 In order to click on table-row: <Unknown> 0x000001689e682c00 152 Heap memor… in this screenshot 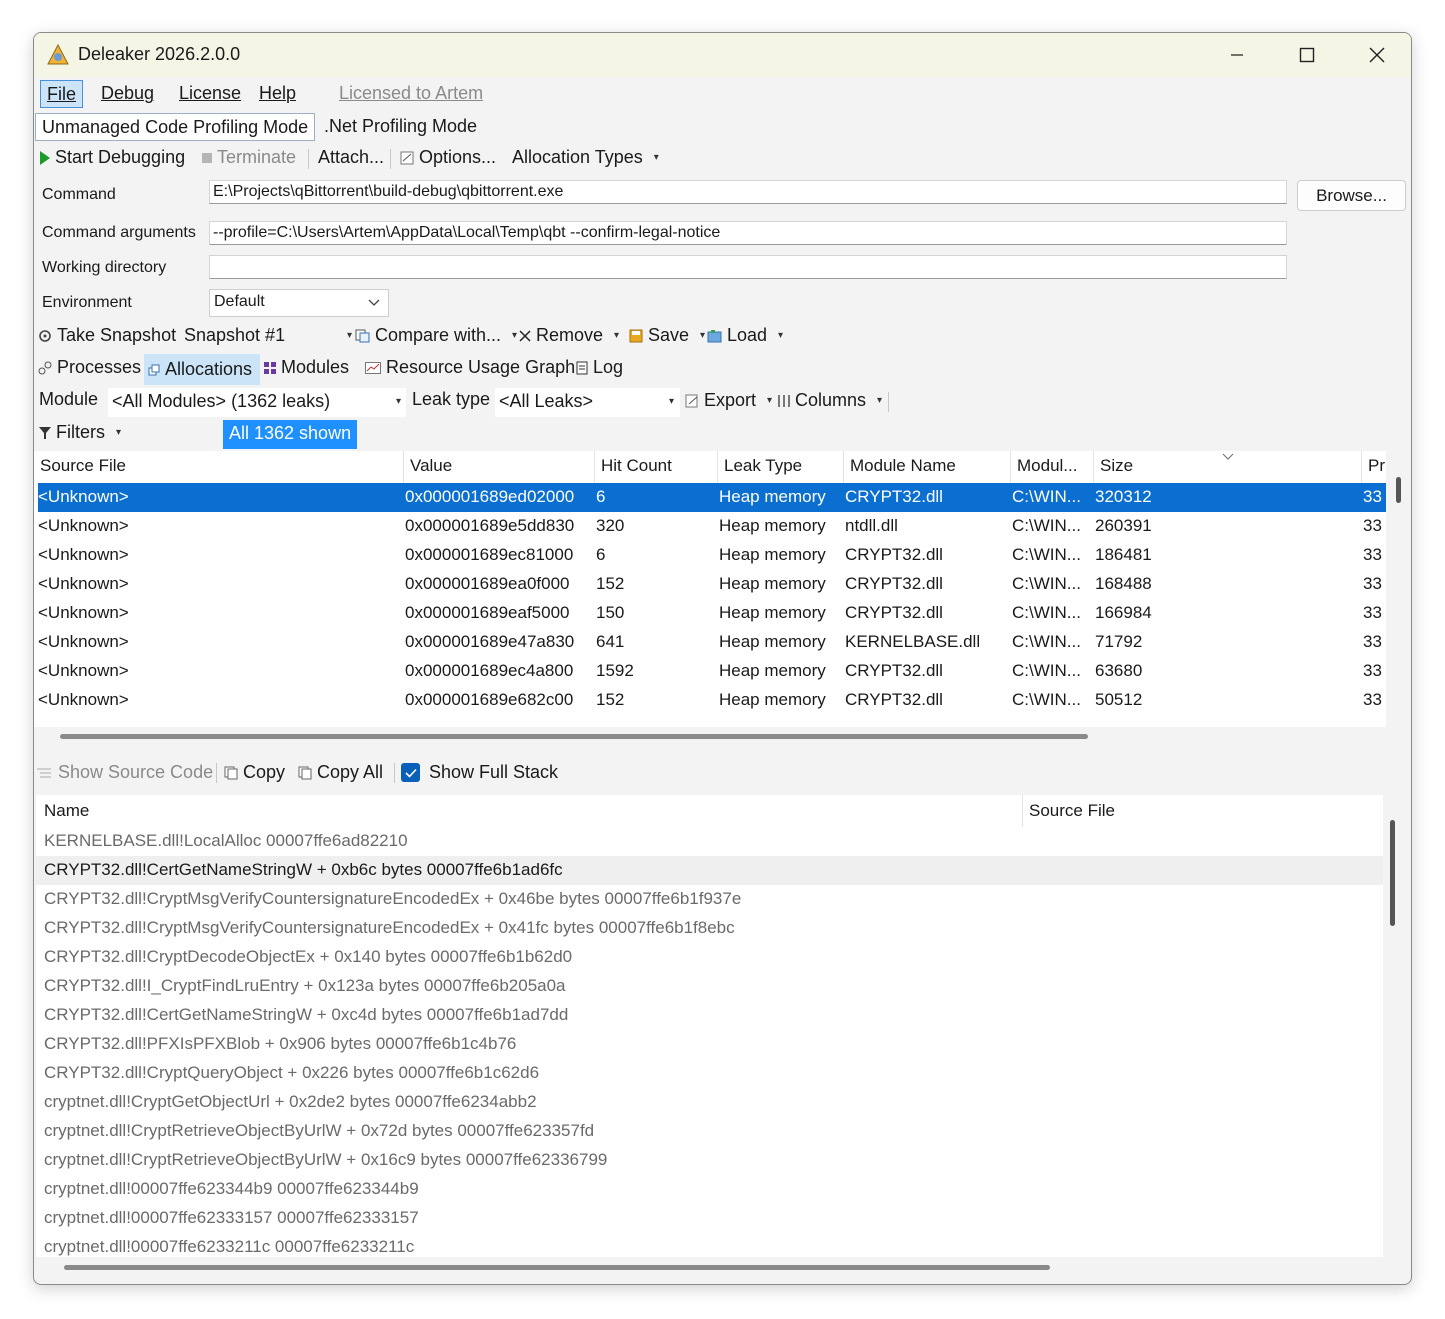, I will do `click(712, 700)`.